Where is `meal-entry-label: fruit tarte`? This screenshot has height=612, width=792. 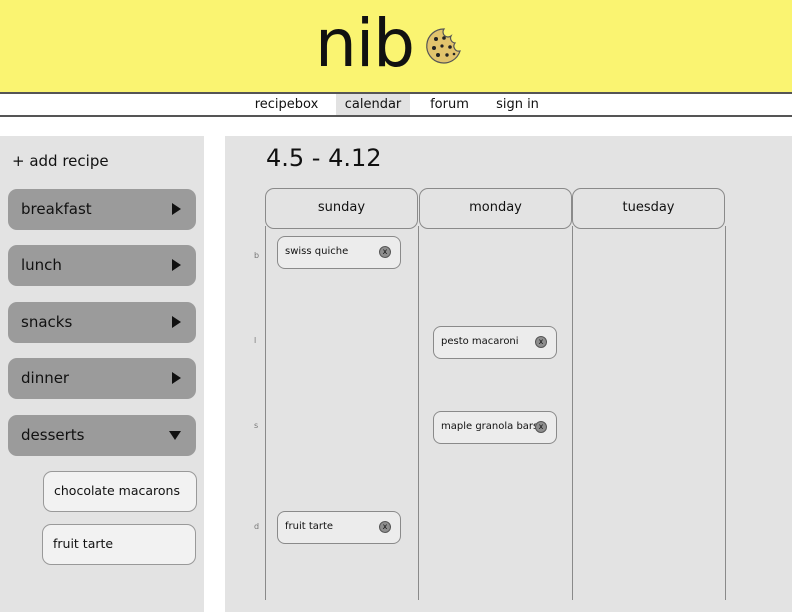
meal-entry-label: fruit tarte is located at coordinates (309, 526).